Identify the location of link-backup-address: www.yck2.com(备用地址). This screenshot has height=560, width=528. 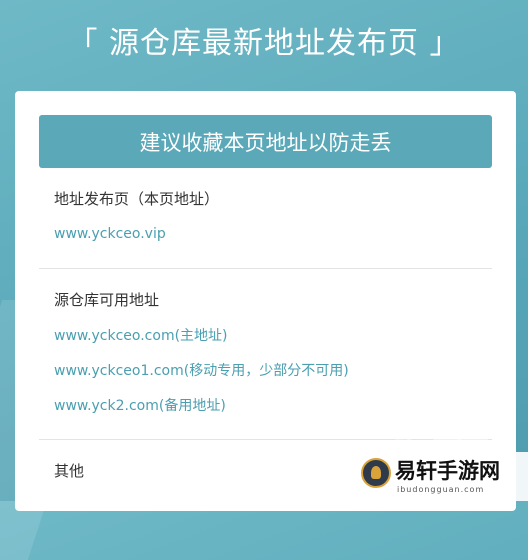
(279, 406).